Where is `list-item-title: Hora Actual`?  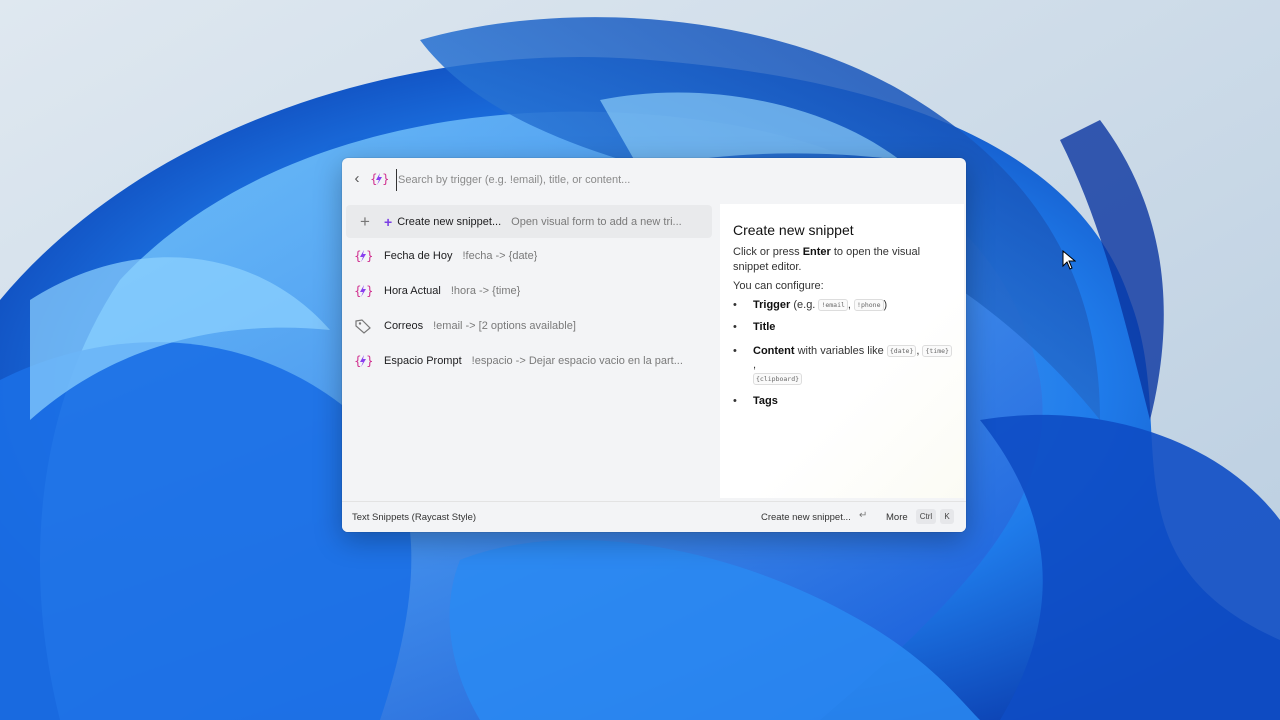 list-item-title: Hora Actual is located at coordinates (412, 290).